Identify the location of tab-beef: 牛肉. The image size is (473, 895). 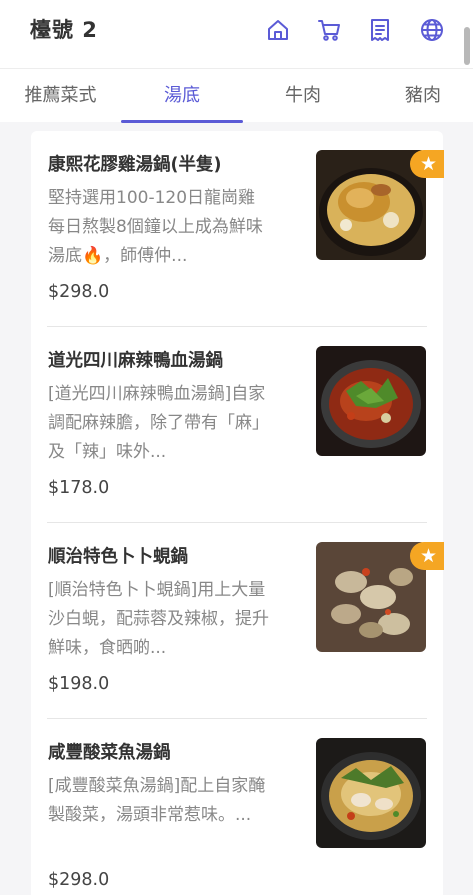
(303, 96).